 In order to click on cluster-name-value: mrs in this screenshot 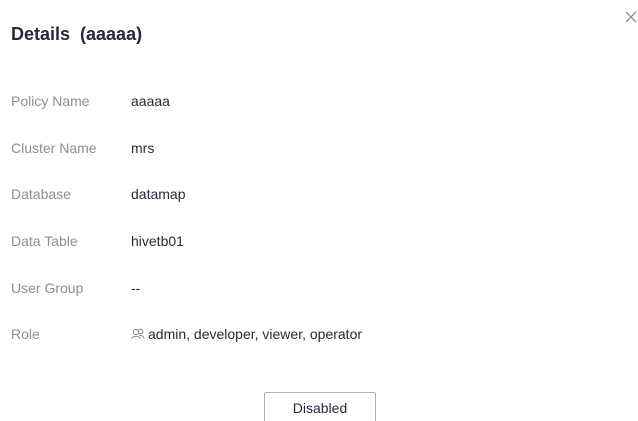, I will do `click(143, 148)`.